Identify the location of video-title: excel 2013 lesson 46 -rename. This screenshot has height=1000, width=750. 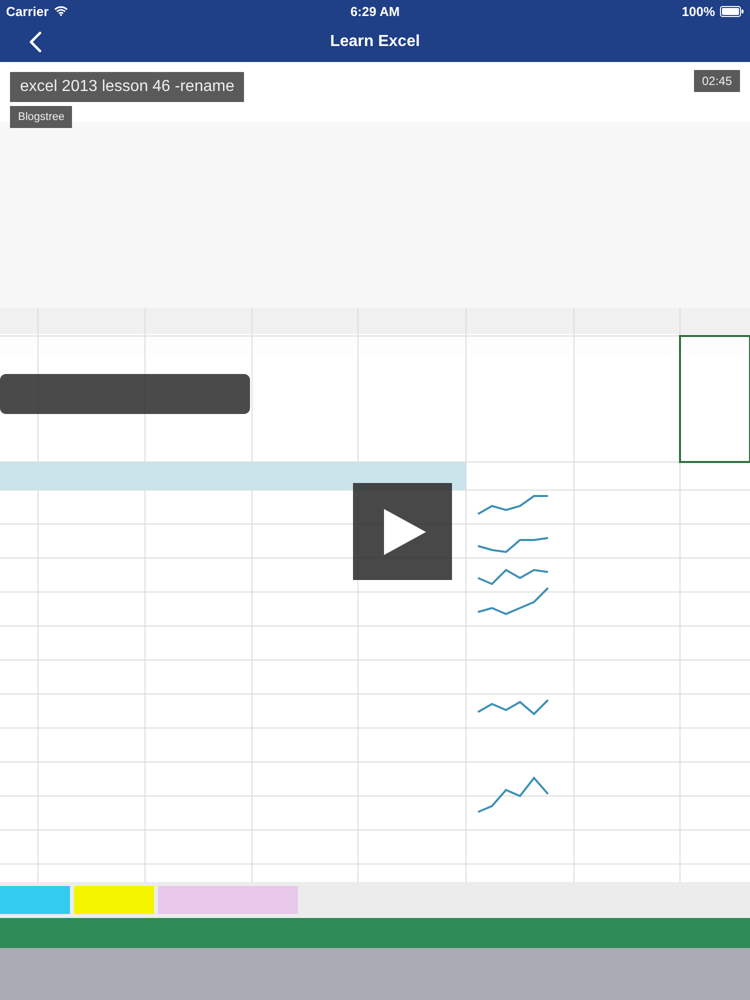
(127, 87).